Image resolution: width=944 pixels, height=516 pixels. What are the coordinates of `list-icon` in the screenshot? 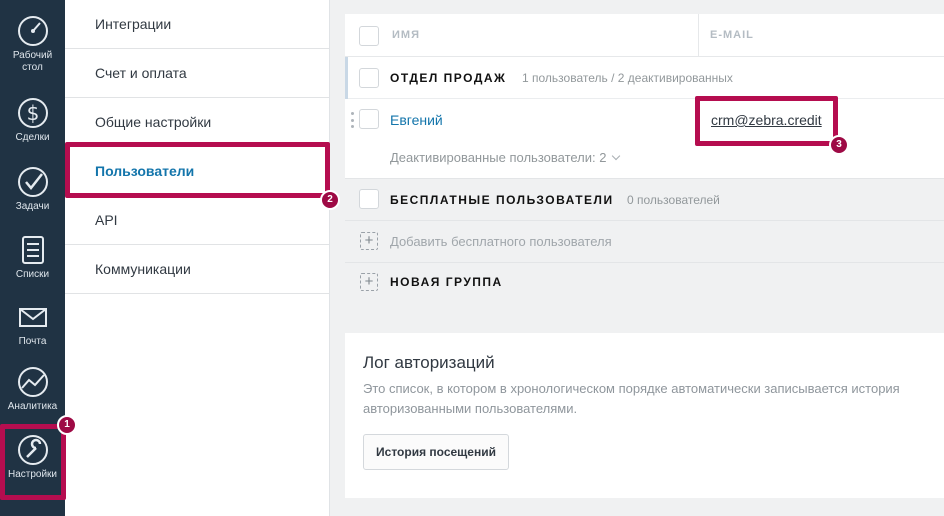 It's located at (32, 250).